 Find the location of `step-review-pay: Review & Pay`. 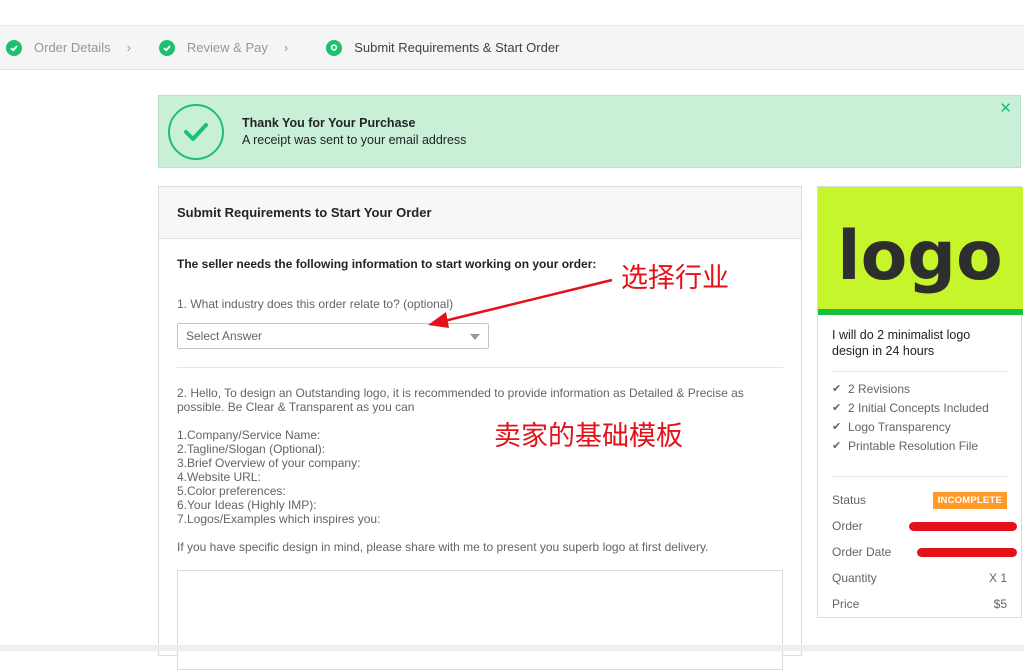

step-review-pay: Review & Pay is located at coordinates (213, 47).